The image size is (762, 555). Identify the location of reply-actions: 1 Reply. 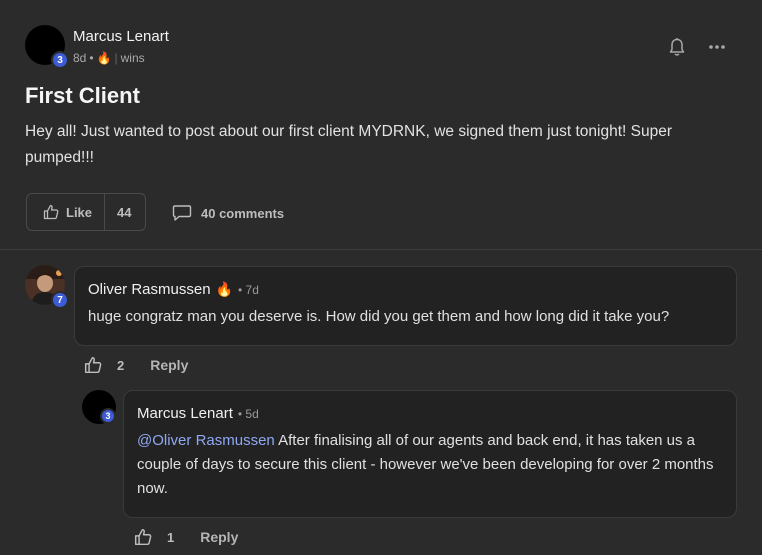
(186, 537).